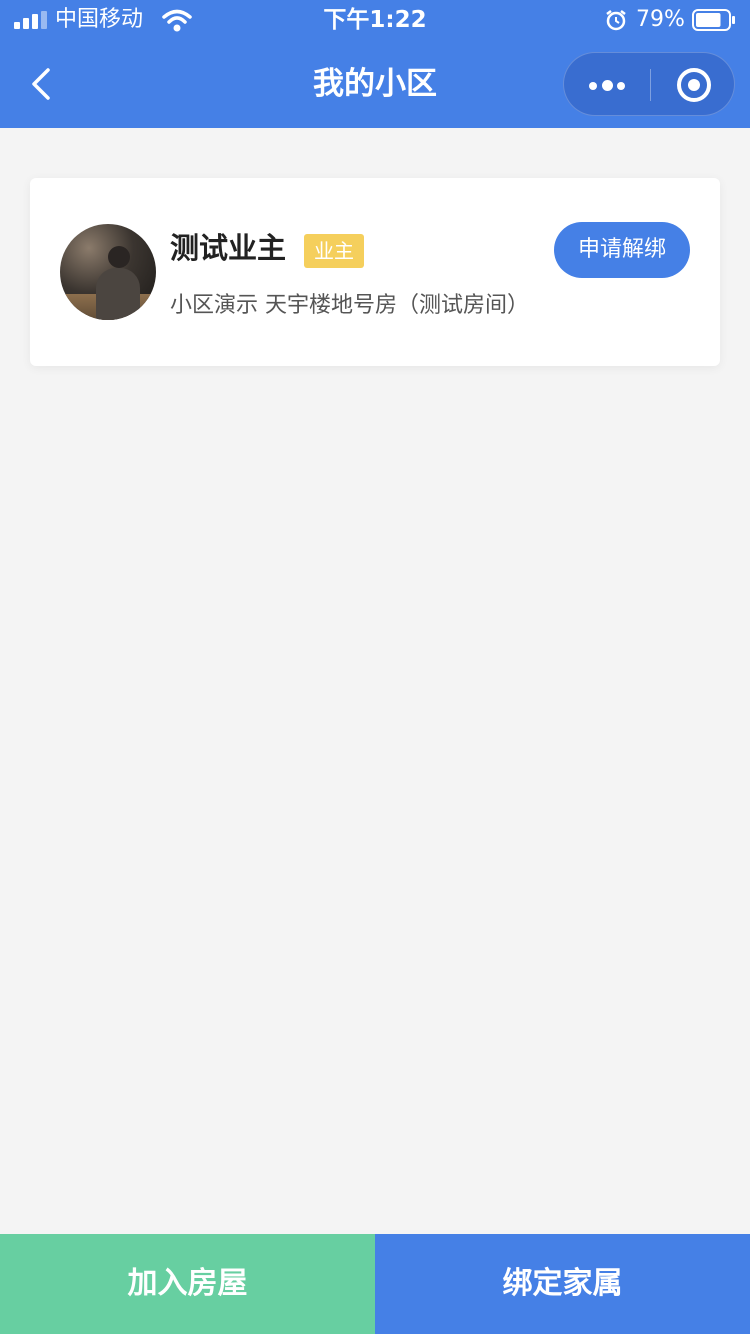 This screenshot has height=1334, width=750. I want to click on status-bar: 中国移动 下午1:22 79%, so click(375, 20).